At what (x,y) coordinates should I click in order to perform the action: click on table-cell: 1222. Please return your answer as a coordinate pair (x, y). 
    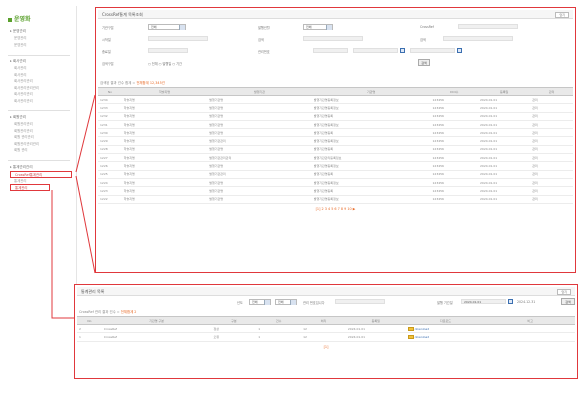
    Looking at the image, I should click on (110, 199).